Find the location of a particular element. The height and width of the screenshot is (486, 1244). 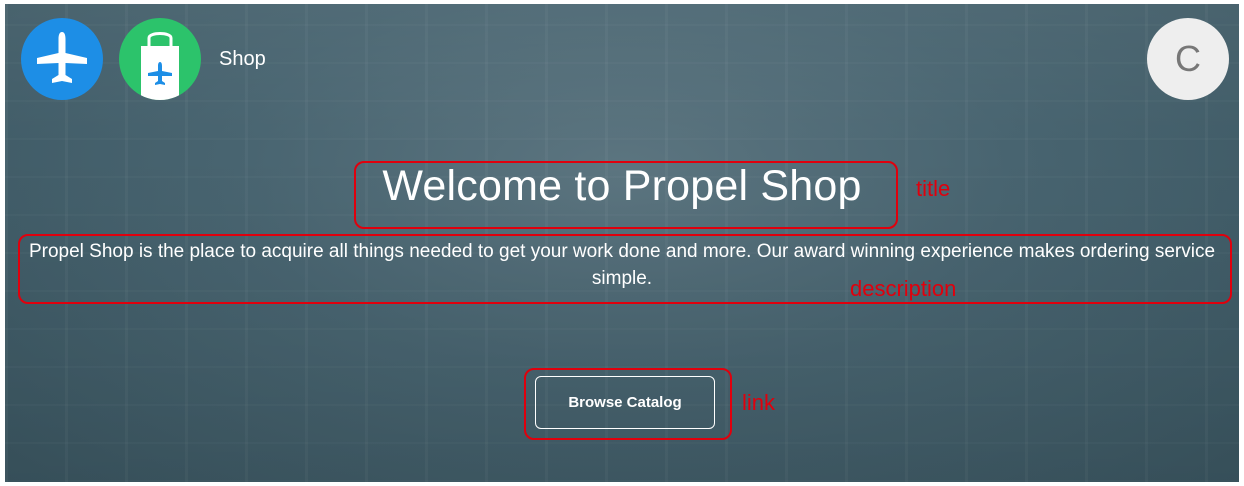

link-annotation-label: link is located at coordinates (759, 402).